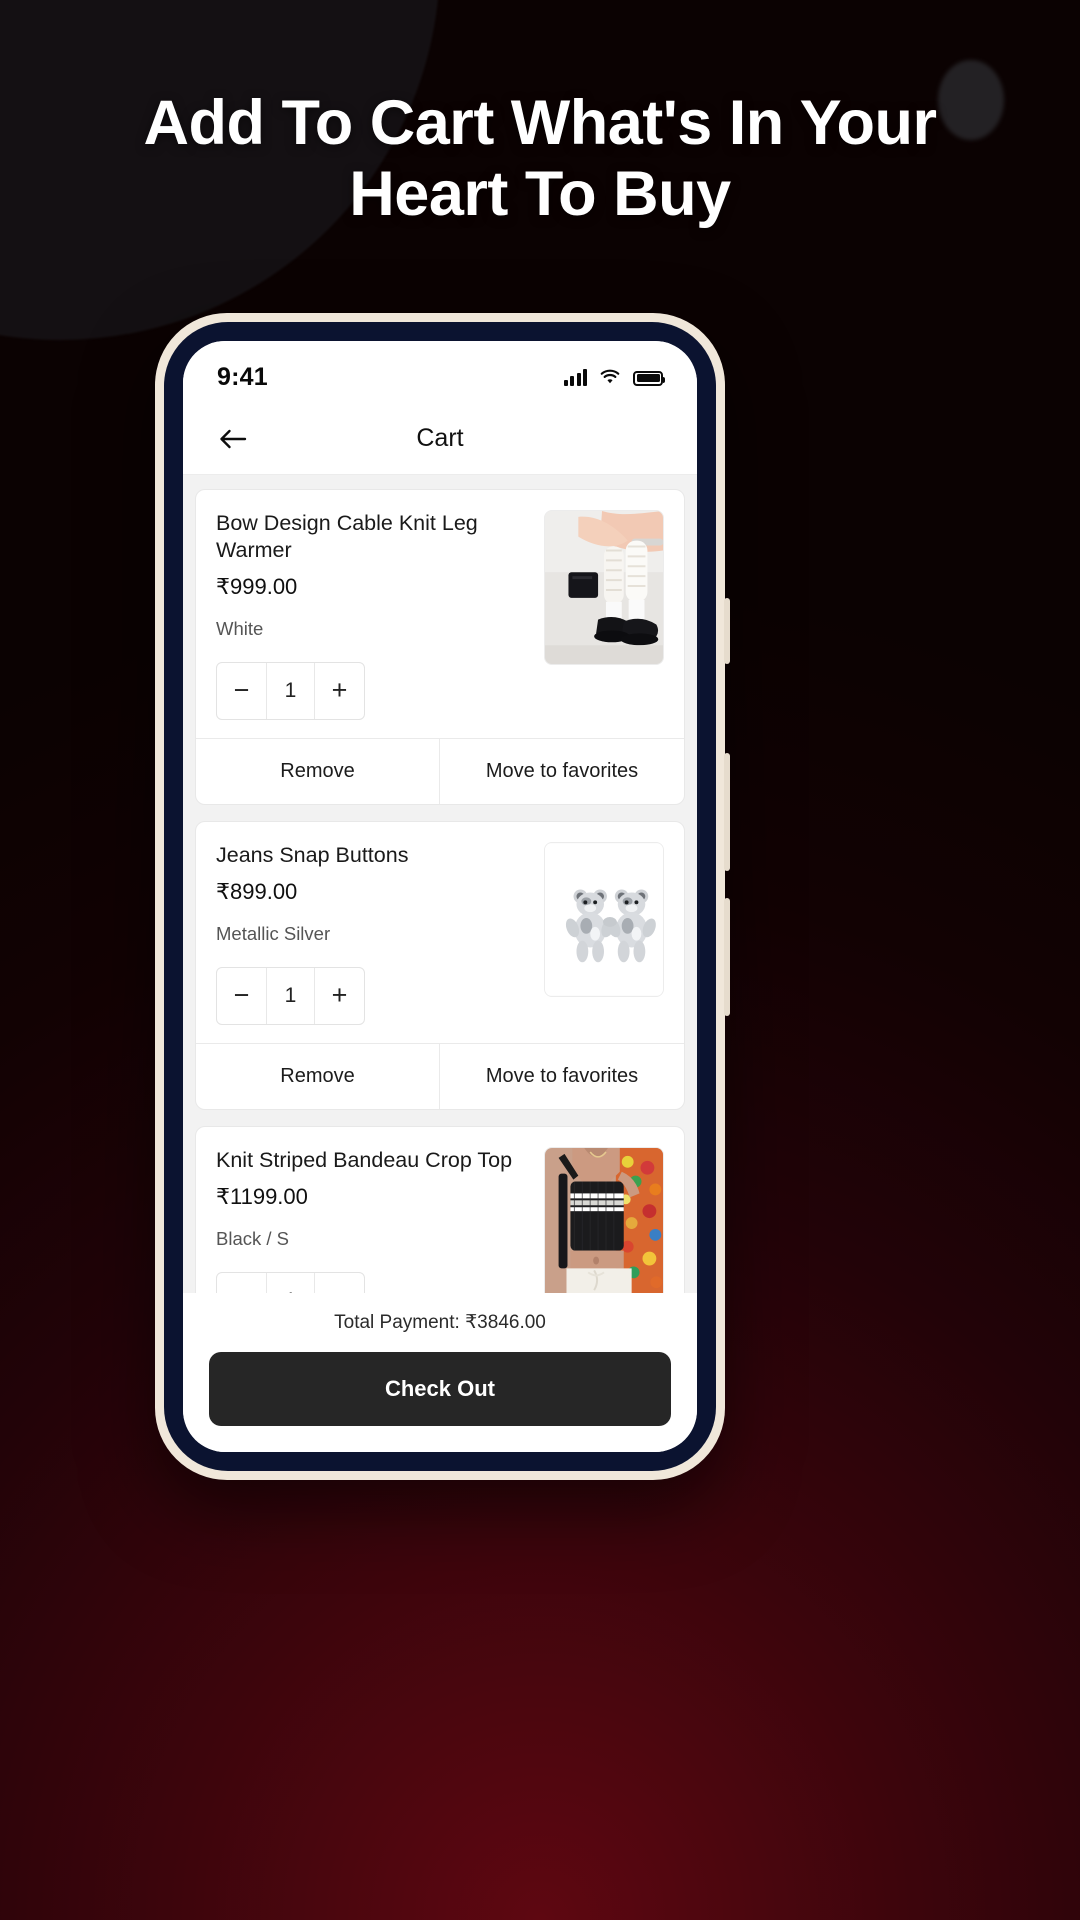 The height and width of the screenshot is (1920, 1080). I want to click on arrow-left-icon, so click(233, 438).